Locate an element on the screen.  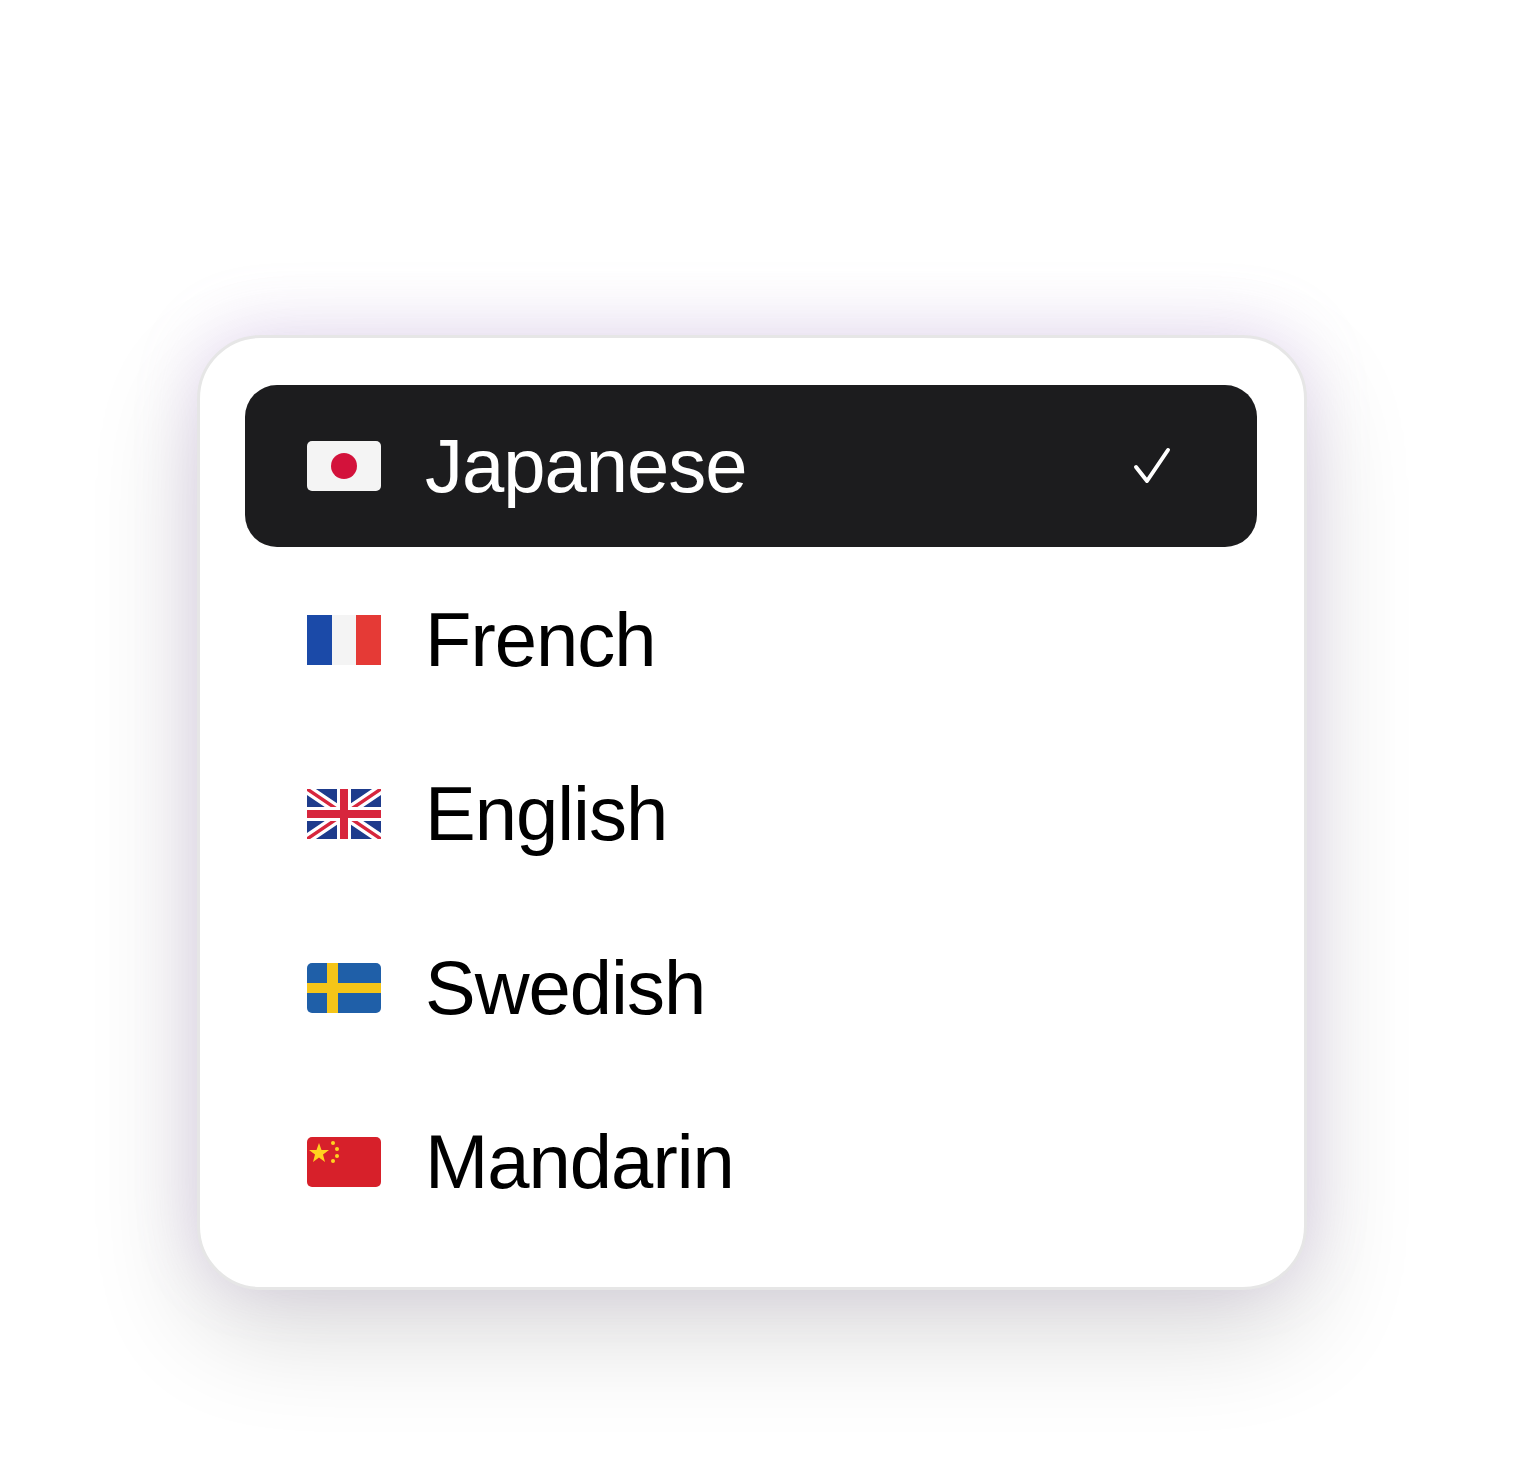
checkmark-icon is located at coordinates (1152, 466).